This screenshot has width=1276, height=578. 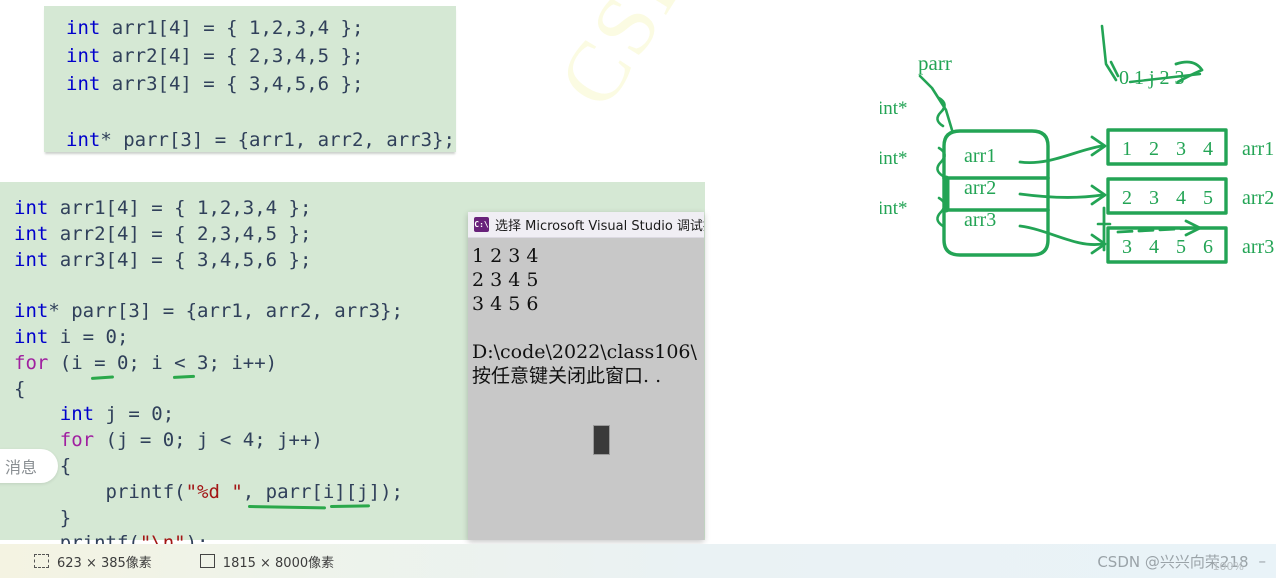 I want to click on console-title-text: 选择 Microsoft Visual Studio 调试控, so click(x=599, y=226).